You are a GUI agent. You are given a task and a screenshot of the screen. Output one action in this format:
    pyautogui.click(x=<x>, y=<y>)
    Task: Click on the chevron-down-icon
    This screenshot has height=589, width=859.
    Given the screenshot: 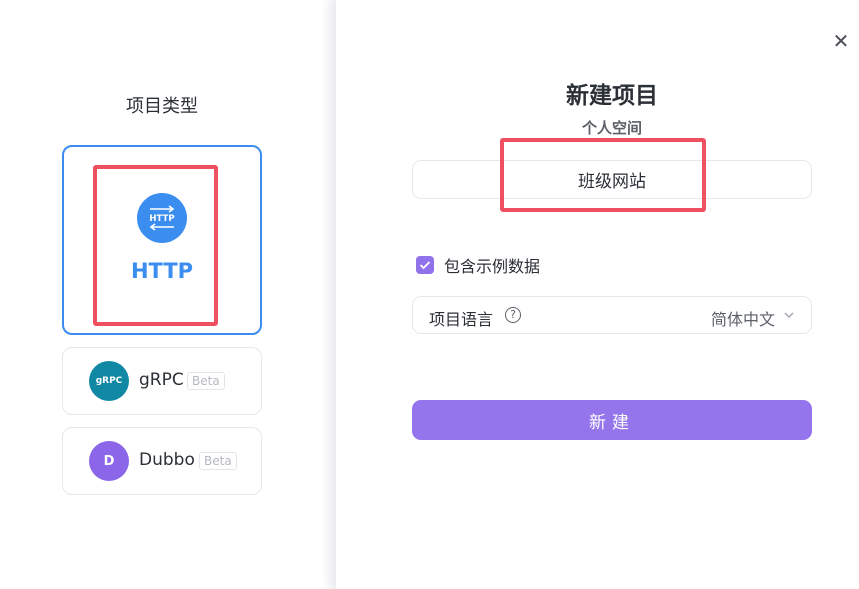 What is the action you would take?
    pyautogui.click(x=789, y=315)
    